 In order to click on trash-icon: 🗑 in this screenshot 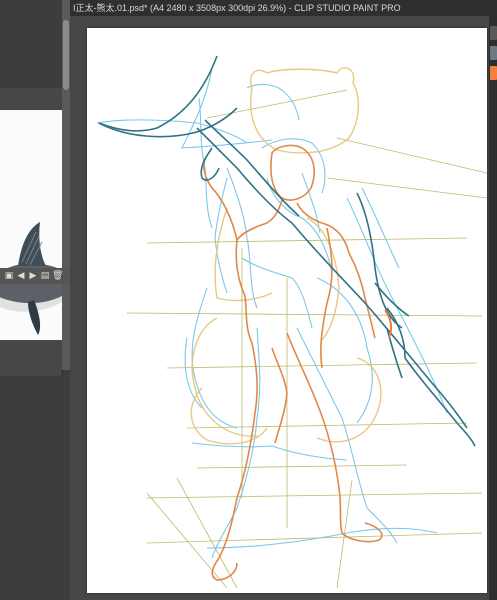, I will do `click(57, 276)`.